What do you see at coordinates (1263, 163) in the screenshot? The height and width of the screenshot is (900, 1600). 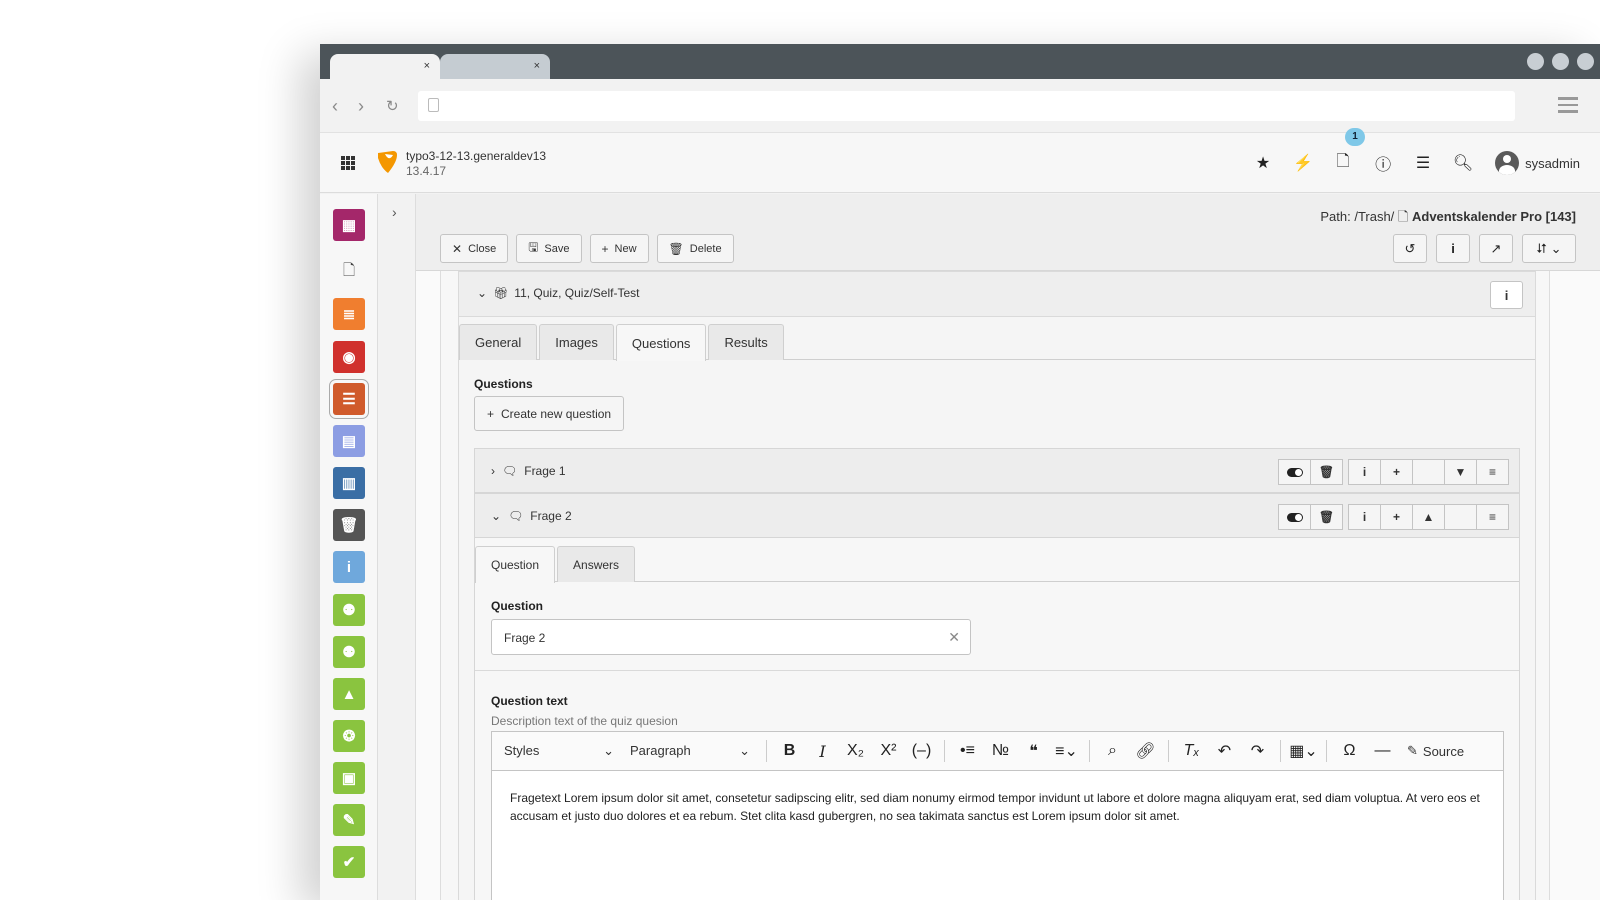 I see `bookmark-star-icon: ★` at bounding box center [1263, 163].